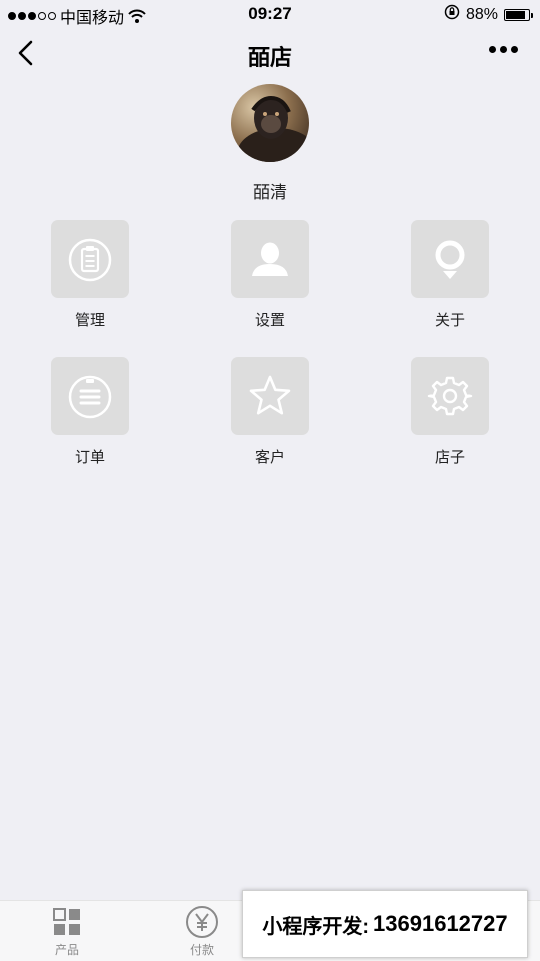 This screenshot has height=961, width=540. I want to click on avatar, so click(270, 123).